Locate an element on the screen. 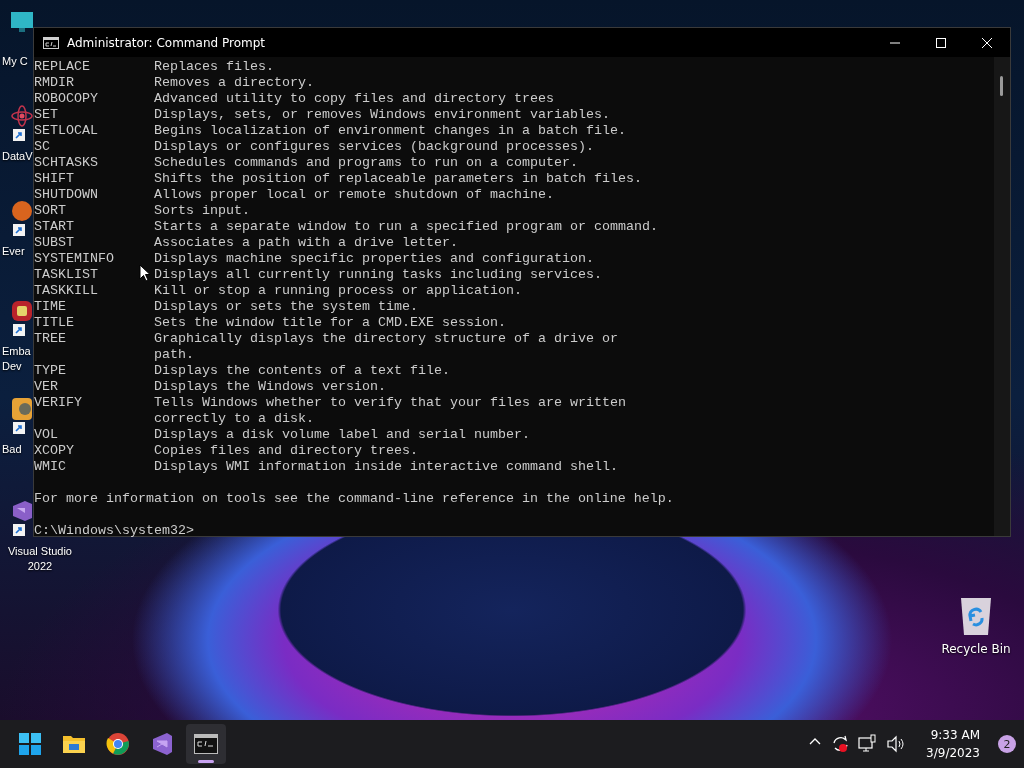 This screenshot has width=1024, height=768. command-name: SET is located at coordinates (46, 114).